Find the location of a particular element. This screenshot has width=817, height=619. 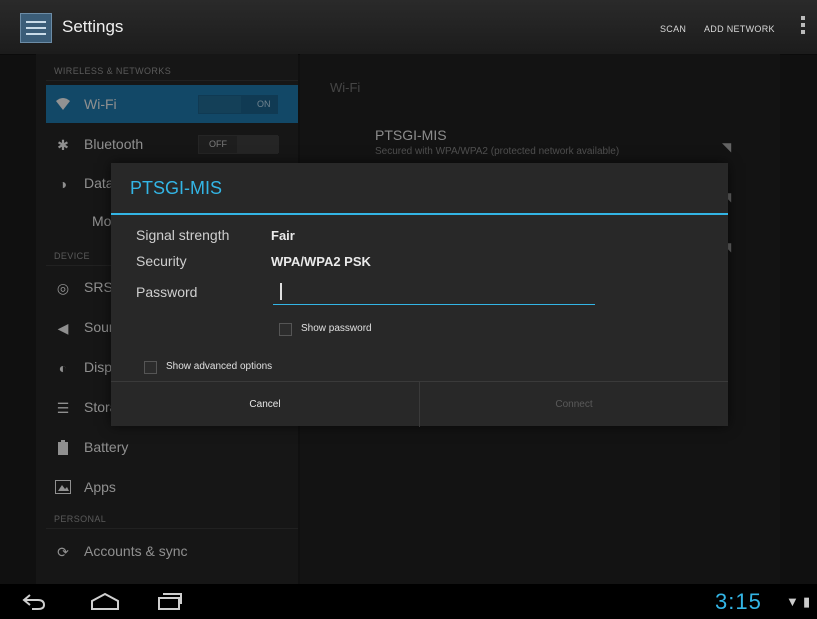

action-bar: Settings SCAN ADD NETWORK is located at coordinates (408, 27).